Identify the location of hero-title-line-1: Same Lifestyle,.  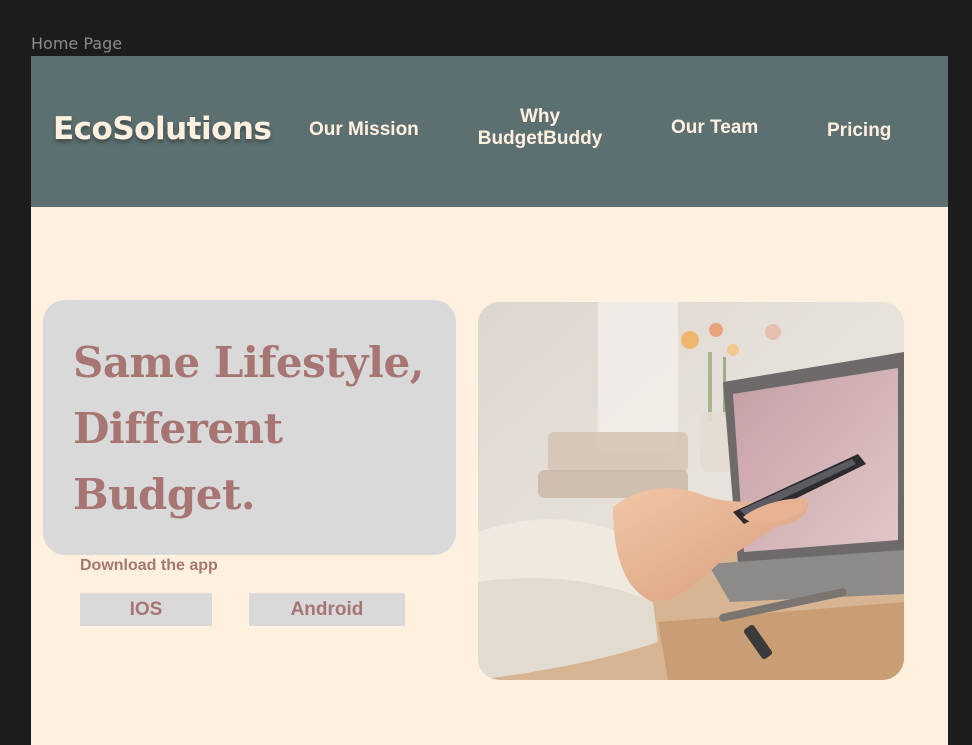
(248, 362).